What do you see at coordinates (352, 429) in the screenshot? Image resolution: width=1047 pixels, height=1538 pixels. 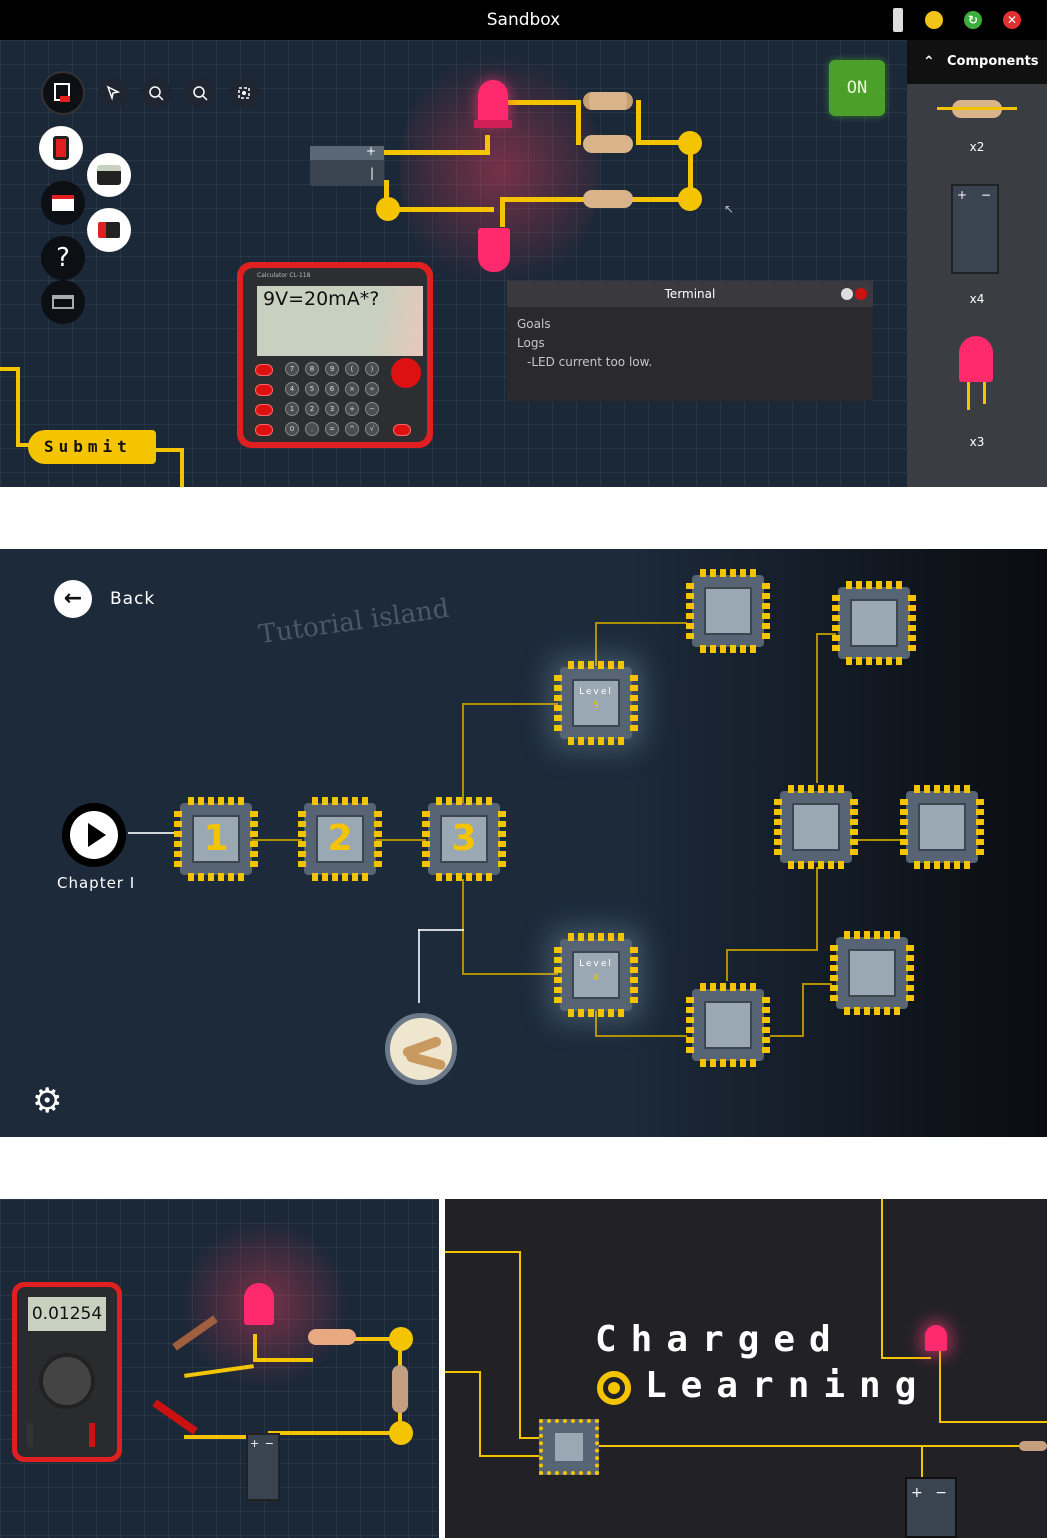 I see `calc-key: ^` at bounding box center [352, 429].